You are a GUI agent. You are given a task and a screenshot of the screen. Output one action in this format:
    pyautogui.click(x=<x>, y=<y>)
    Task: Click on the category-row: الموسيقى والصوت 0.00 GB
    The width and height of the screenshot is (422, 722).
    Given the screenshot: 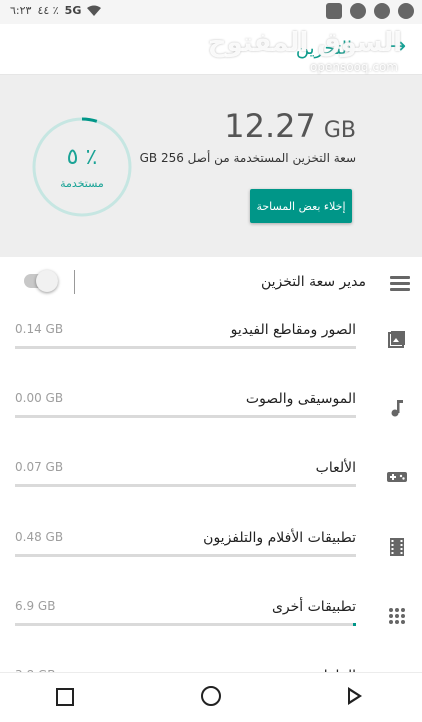 What is the action you would take?
    pyautogui.click(x=211, y=411)
    